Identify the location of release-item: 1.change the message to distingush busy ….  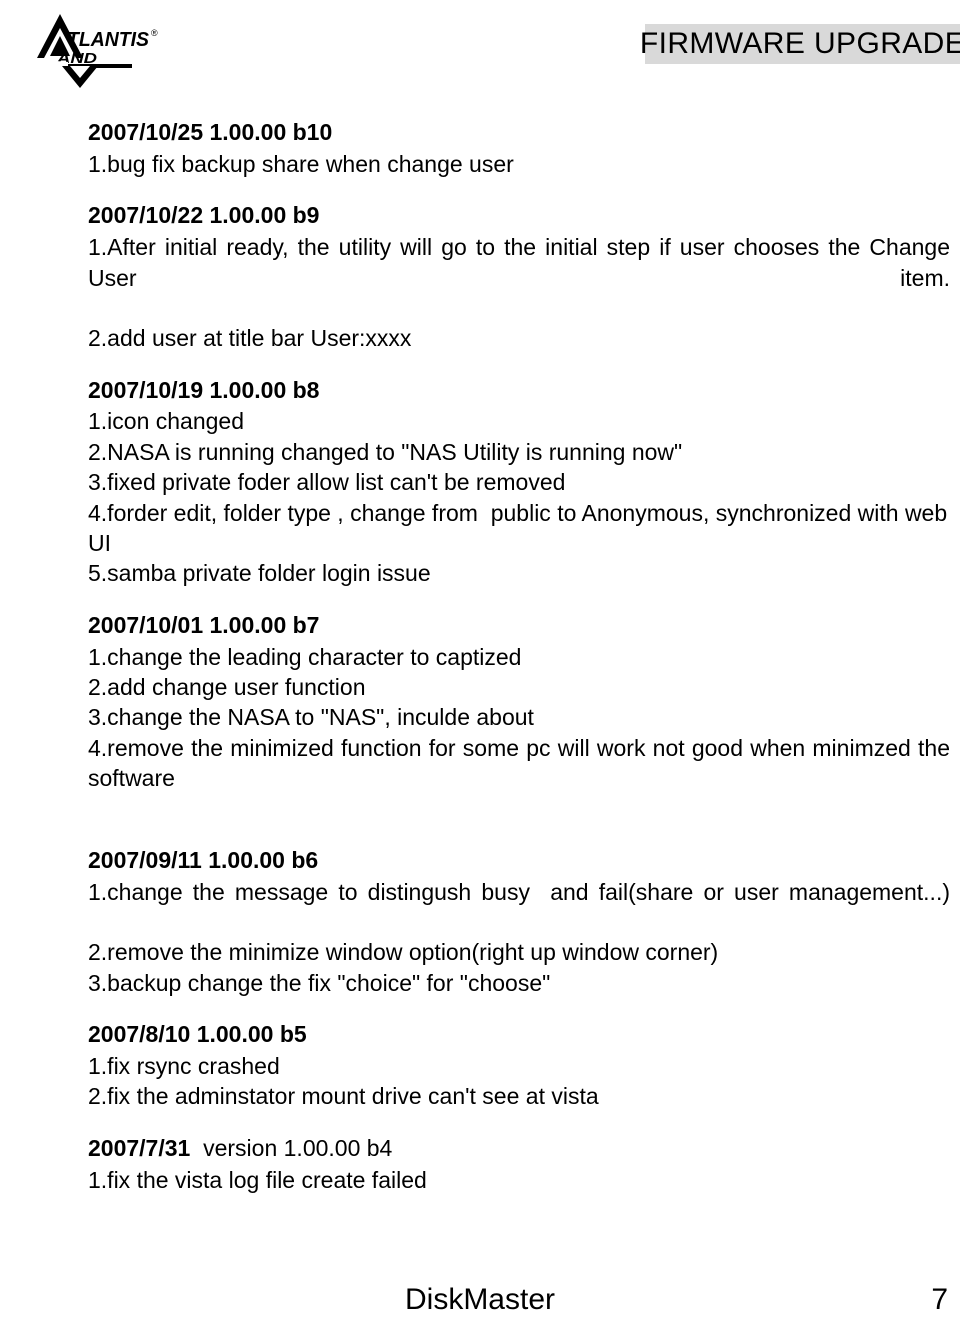
(519, 891).